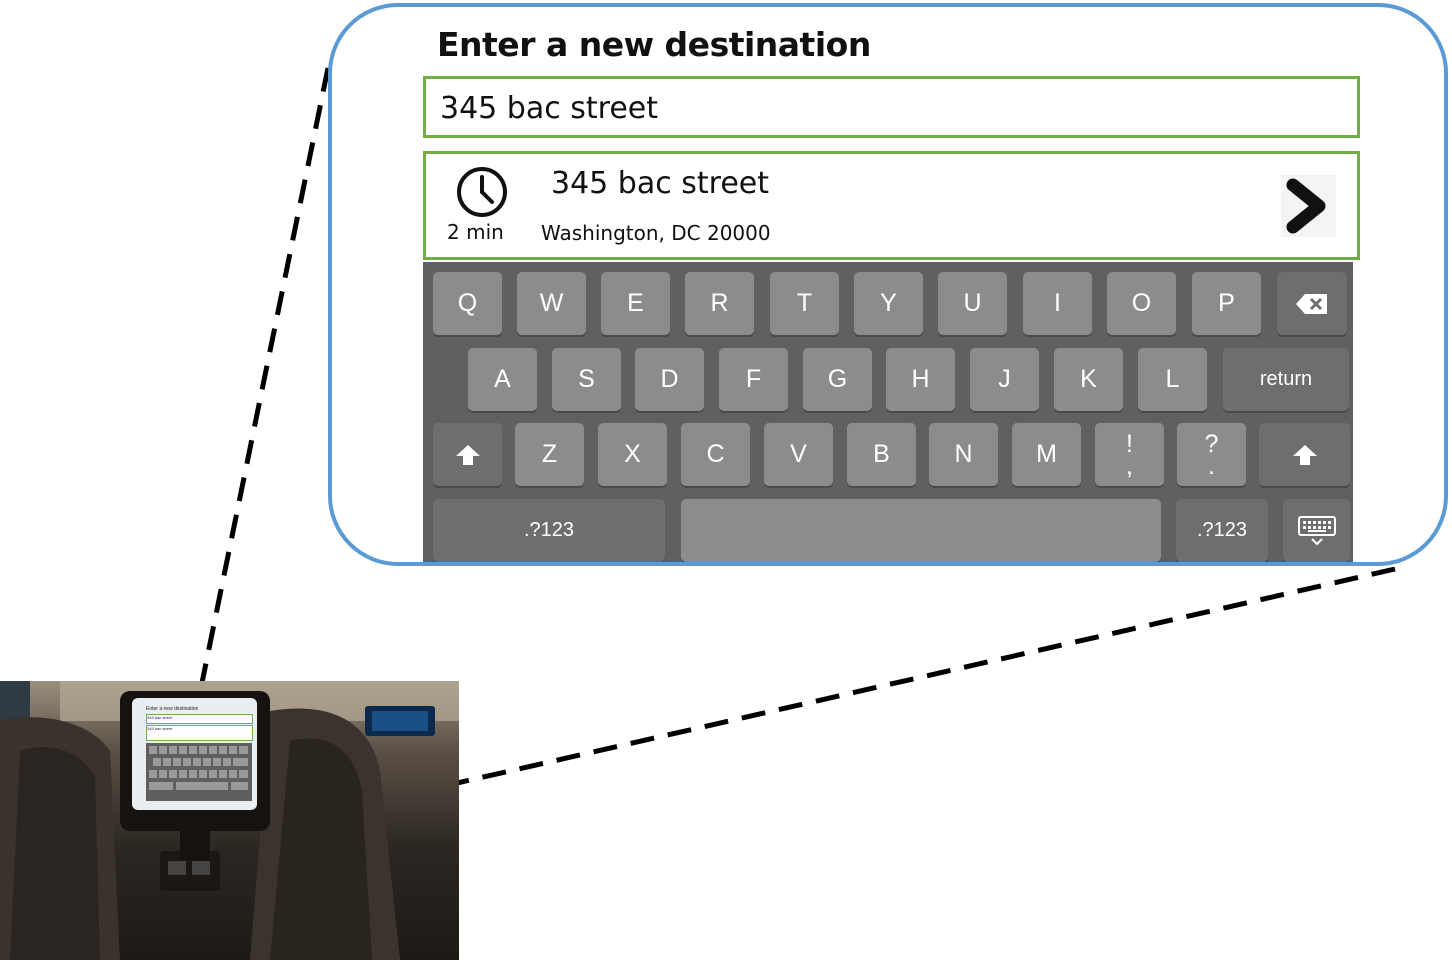 The height and width of the screenshot is (960, 1452). What do you see at coordinates (1286, 379) in the screenshot?
I see `return-key: return` at bounding box center [1286, 379].